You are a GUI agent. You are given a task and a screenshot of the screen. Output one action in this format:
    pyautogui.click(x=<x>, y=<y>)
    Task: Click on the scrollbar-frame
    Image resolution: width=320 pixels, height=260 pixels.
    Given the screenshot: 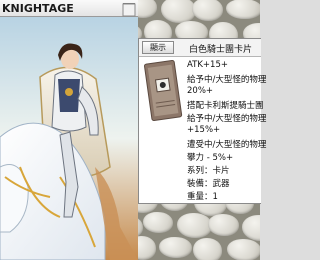 What is the action you would take?
    pyautogui.click(x=129, y=130)
    